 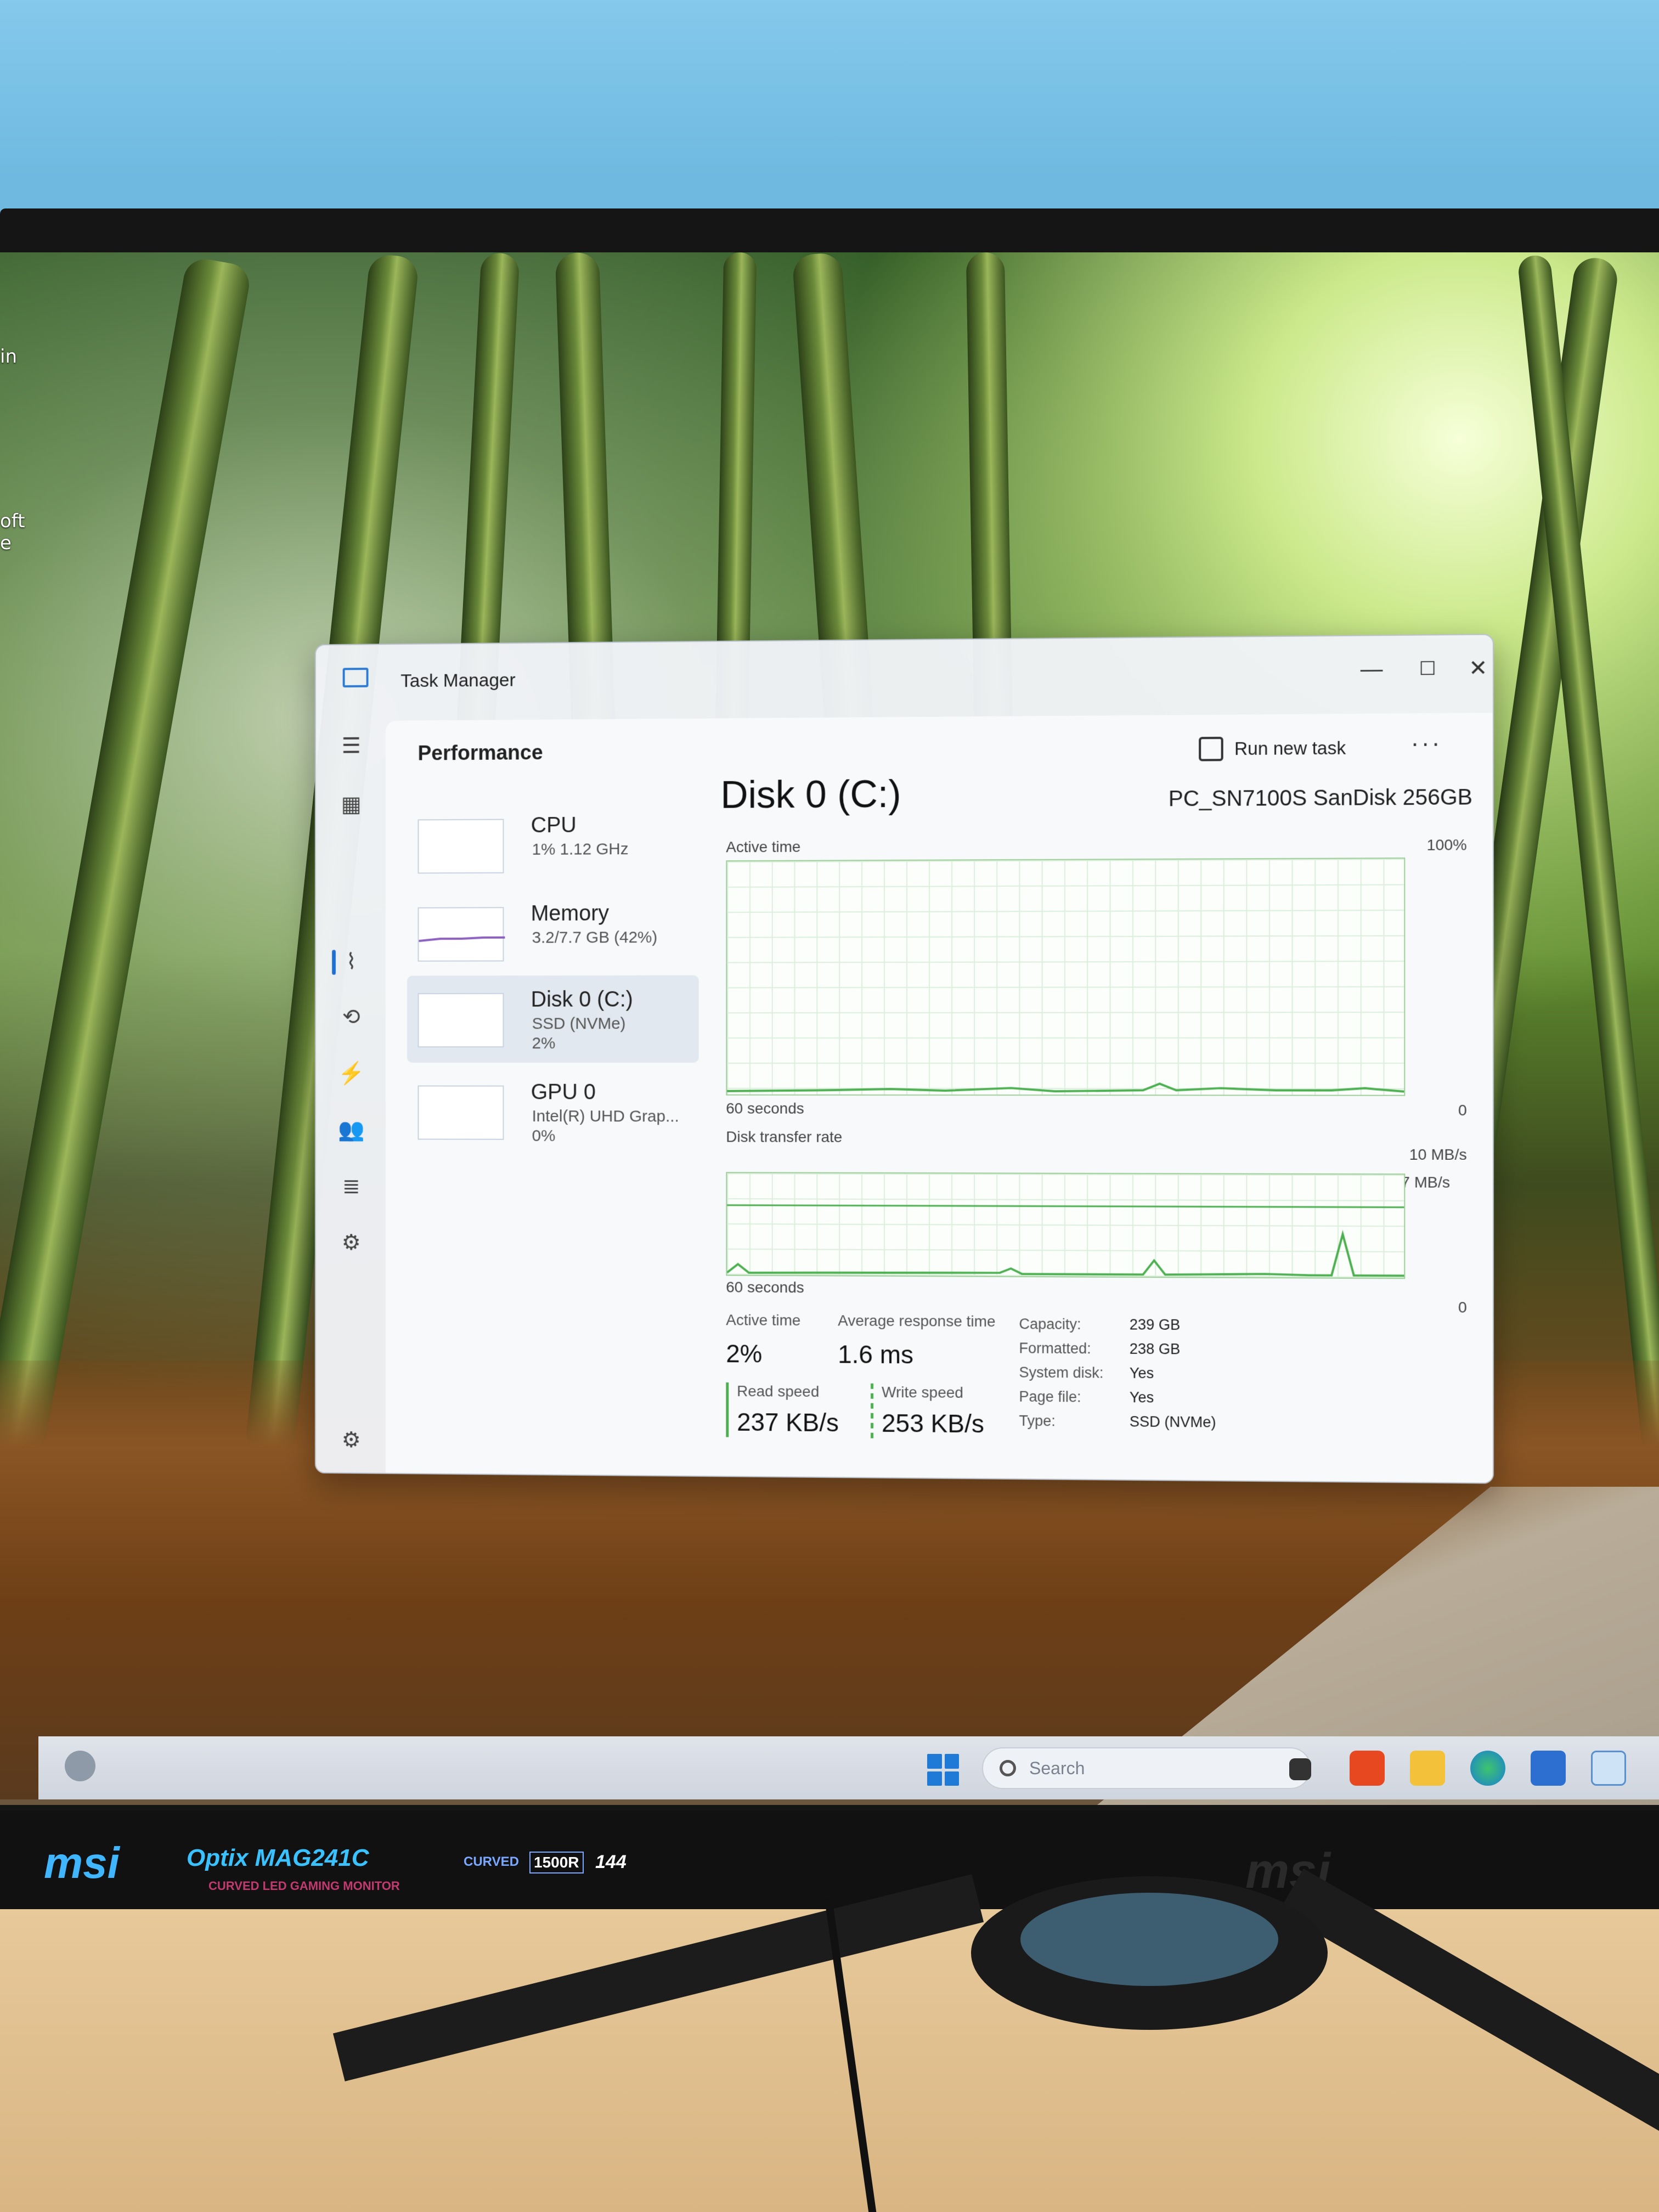 I want to click on active-time-graph-min: 0, so click(x=1462, y=1110).